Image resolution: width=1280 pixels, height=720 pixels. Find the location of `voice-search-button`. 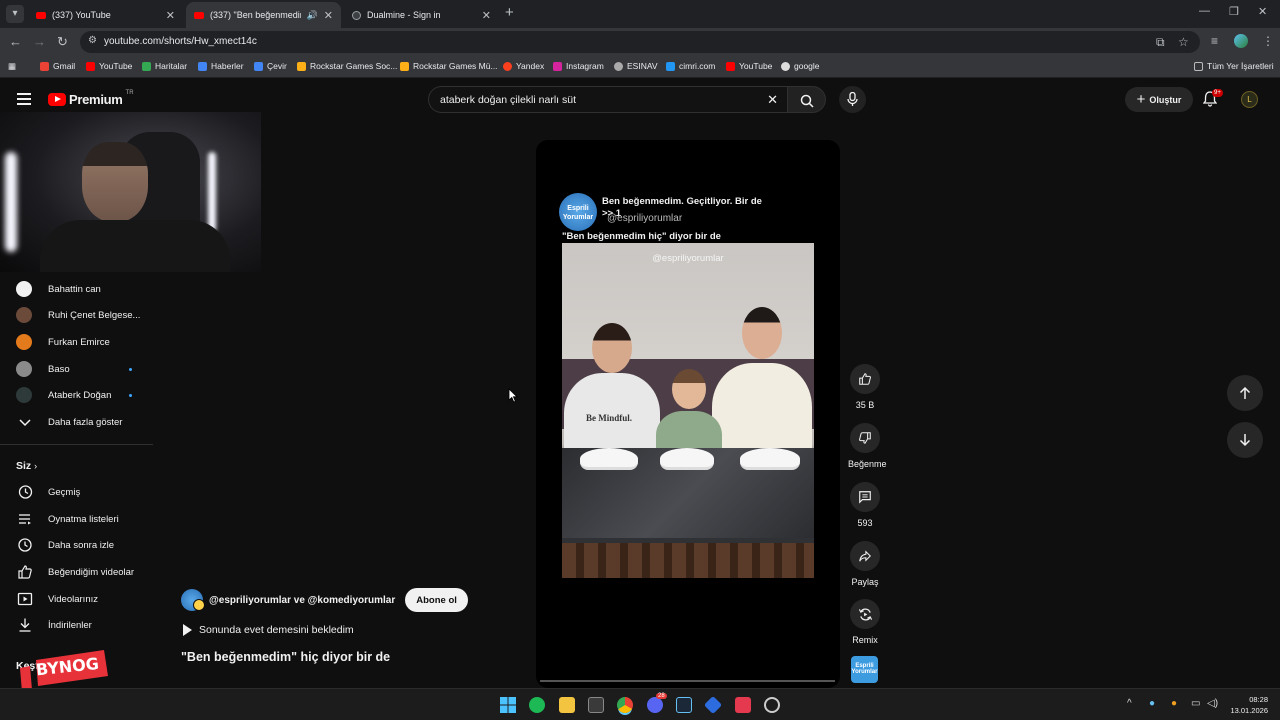

voice-search-button is located at coordinates (852, 99).